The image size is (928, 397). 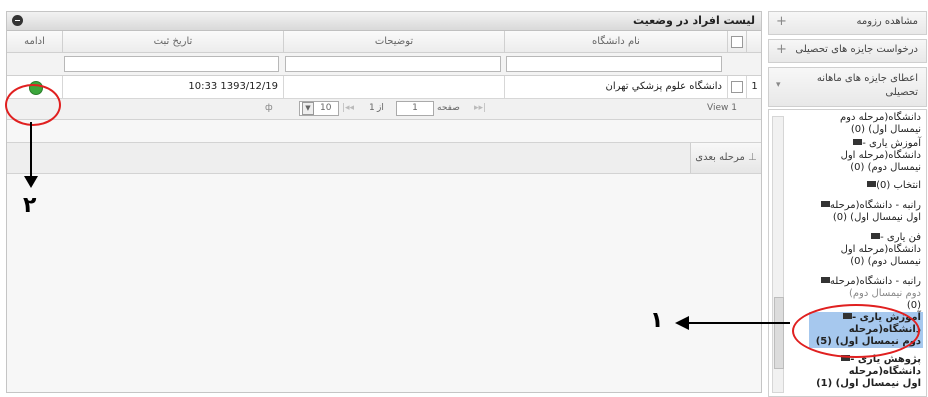 I want to click on of-label: از, so click(x=380, y=108).